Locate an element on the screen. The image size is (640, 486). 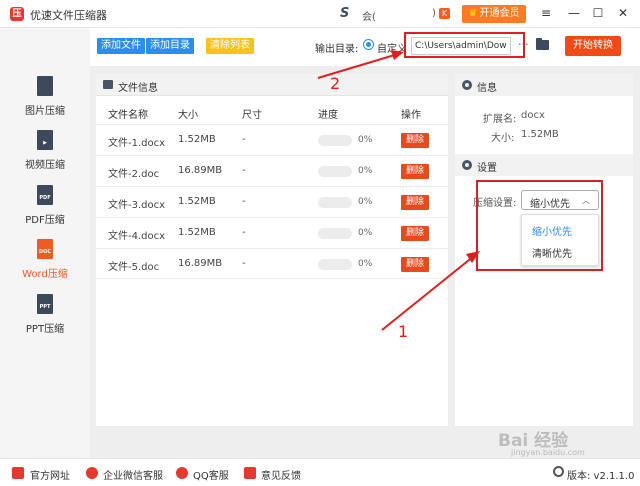
footer: 官方网址 企业微信客服 QQ客服 意见反馈 版本: v2.1.1.0 is located at coordinates (320, 472).